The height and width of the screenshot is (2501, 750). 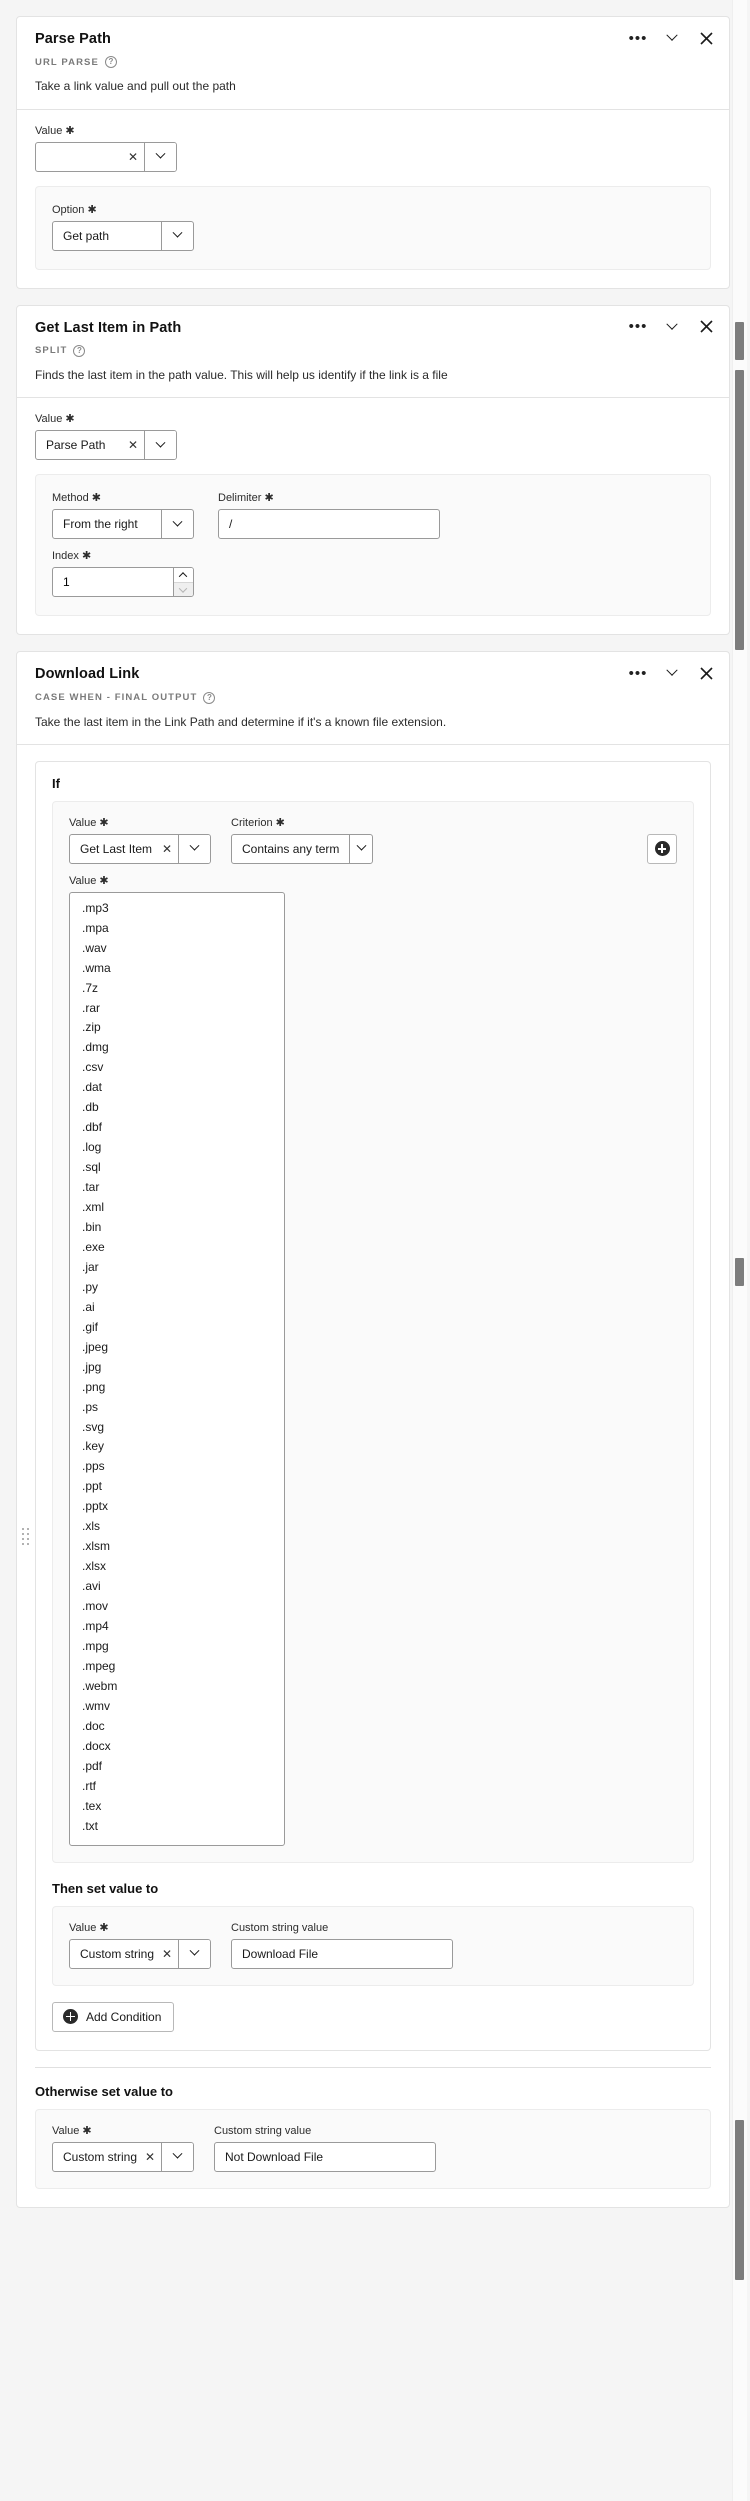 I want to click on term-option: .mpeg, so click(x=177, y=1667).